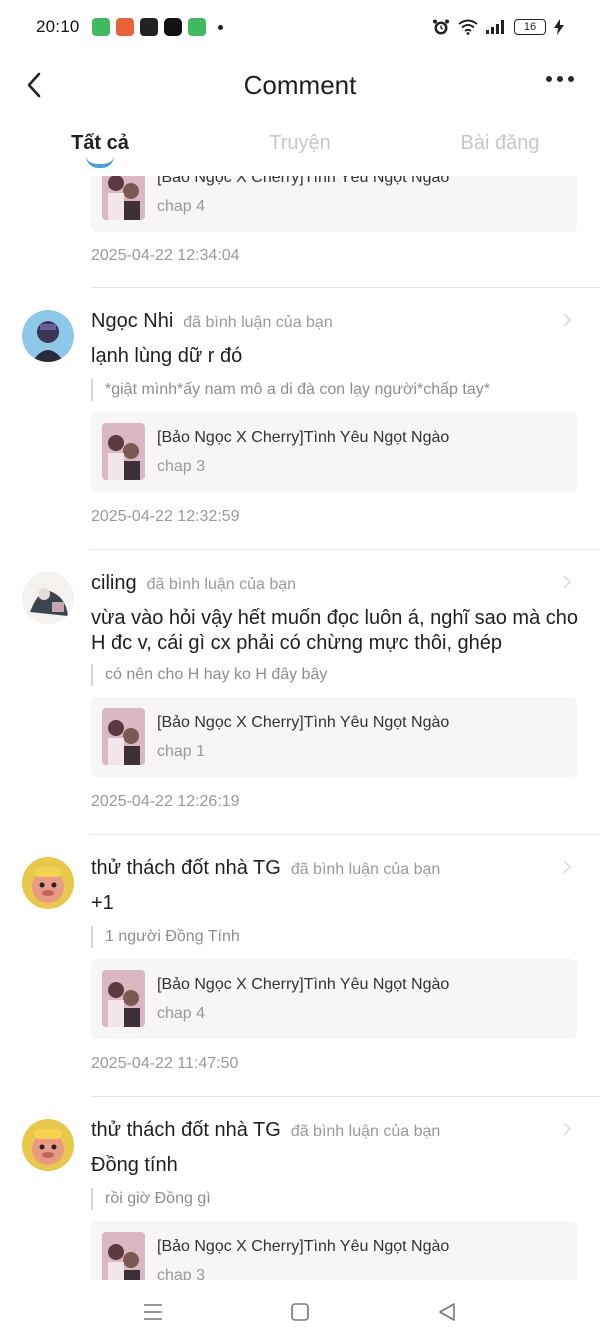 The height and width of the screenshot is (1343, 600). I want to click on comment-time: 2025-04-22 12:26:19, so click(165, 801).